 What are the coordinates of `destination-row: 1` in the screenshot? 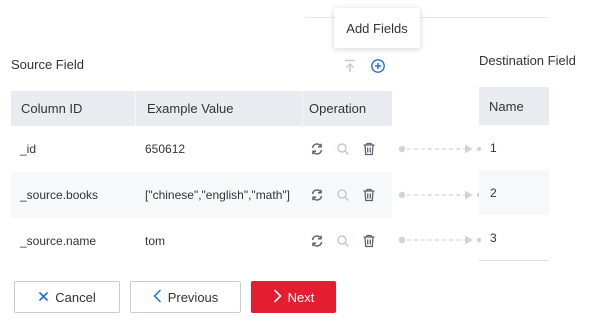 It's located at (493, 147).